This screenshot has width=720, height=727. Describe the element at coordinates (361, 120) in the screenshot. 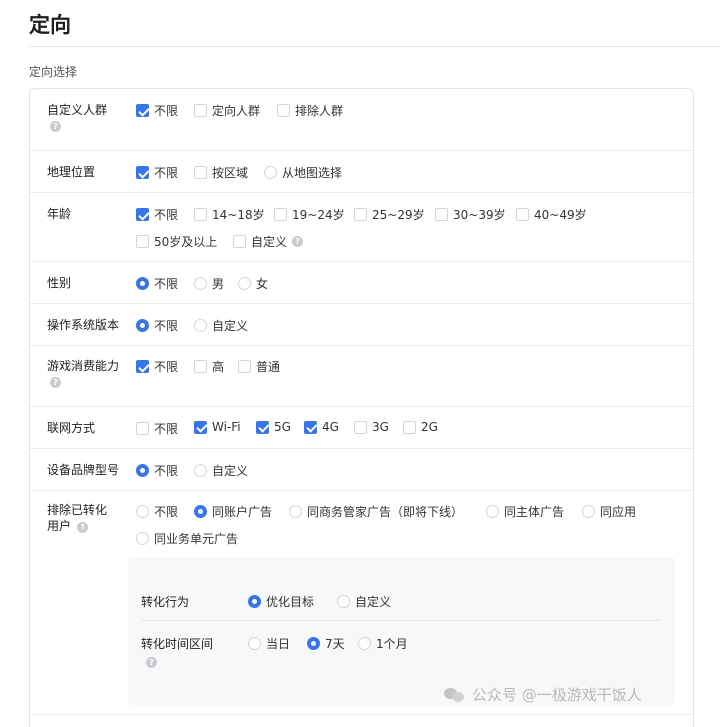

I see `row-custom-audience: 自定义人群 ? 不限 定向人群 排除人群` at that location.